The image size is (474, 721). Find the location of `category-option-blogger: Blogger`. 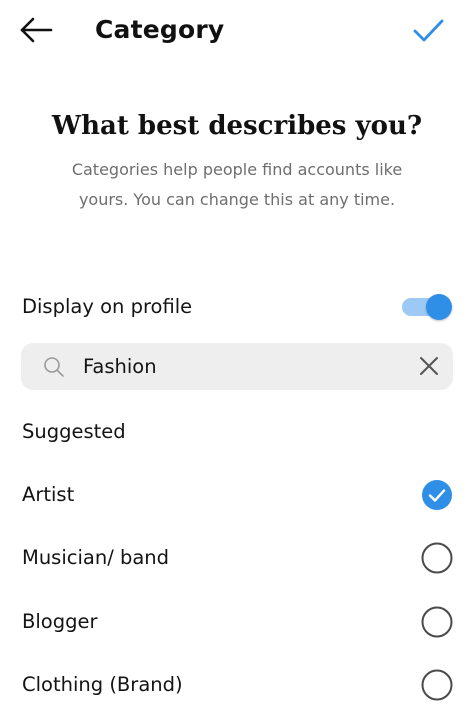

category-option-blogger: Blogger is located at coordinates (237, 622).